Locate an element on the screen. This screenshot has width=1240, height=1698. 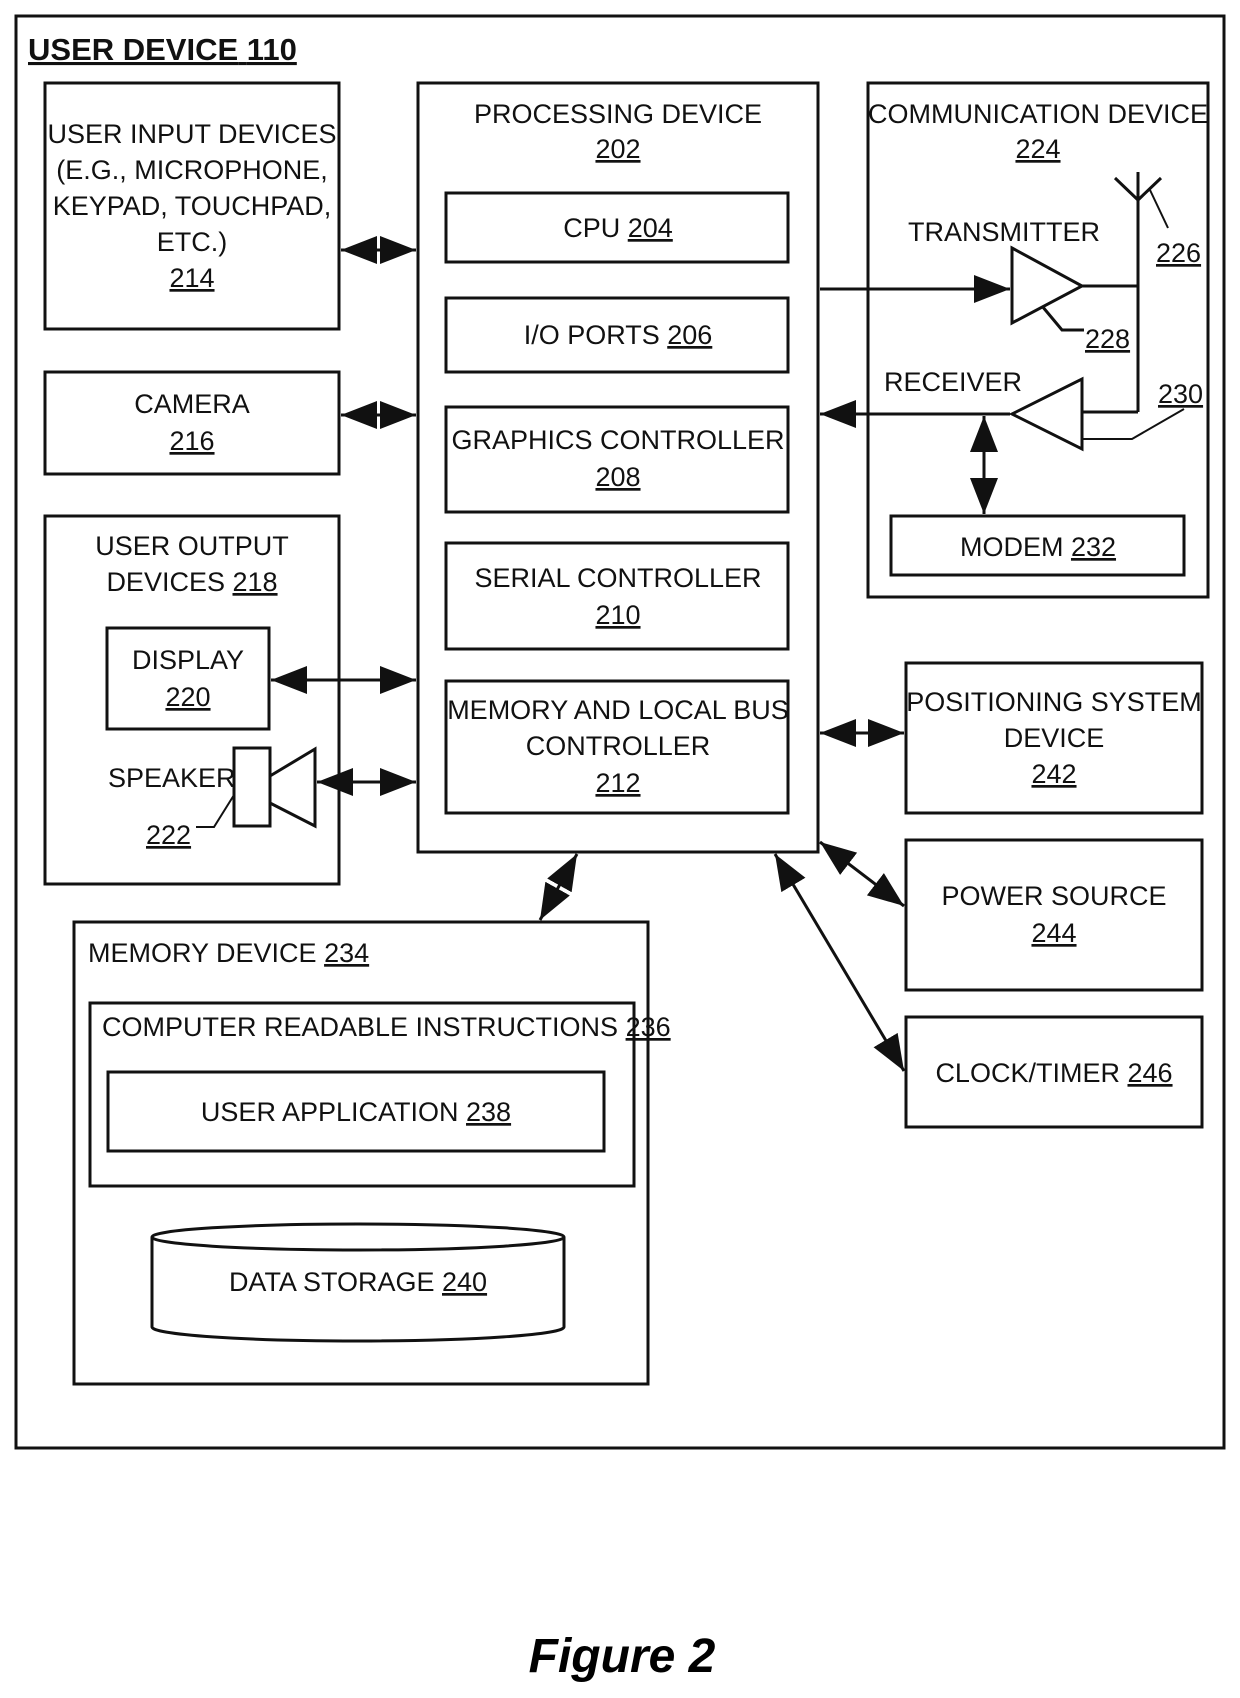
memory-device-ref: 234 is located at coordinates (346, 953).